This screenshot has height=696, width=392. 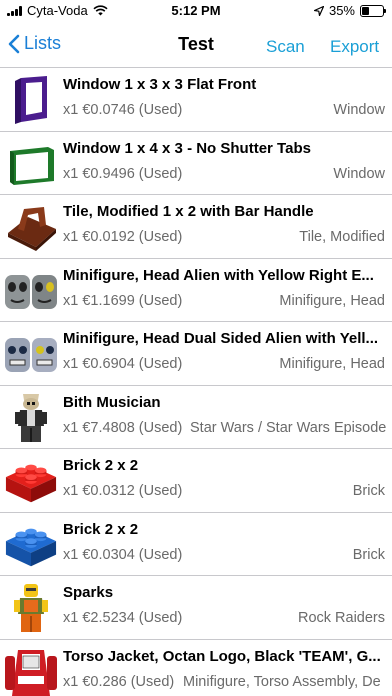 What do you see at coordinates (290, 427) in the screenshot?
I see `item-category: Star Wars / Star Wars Episode` at bounding box center [290, 427].